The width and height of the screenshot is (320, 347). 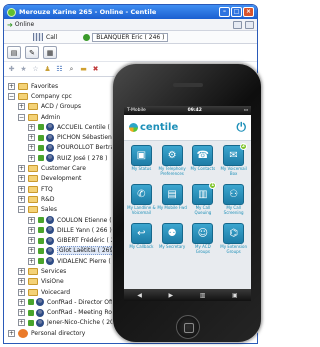 What do you see at coordinates (234, 194) in the screenshot?
I see `call-screening-icon: ⚇` at bounding box center [234, 194].